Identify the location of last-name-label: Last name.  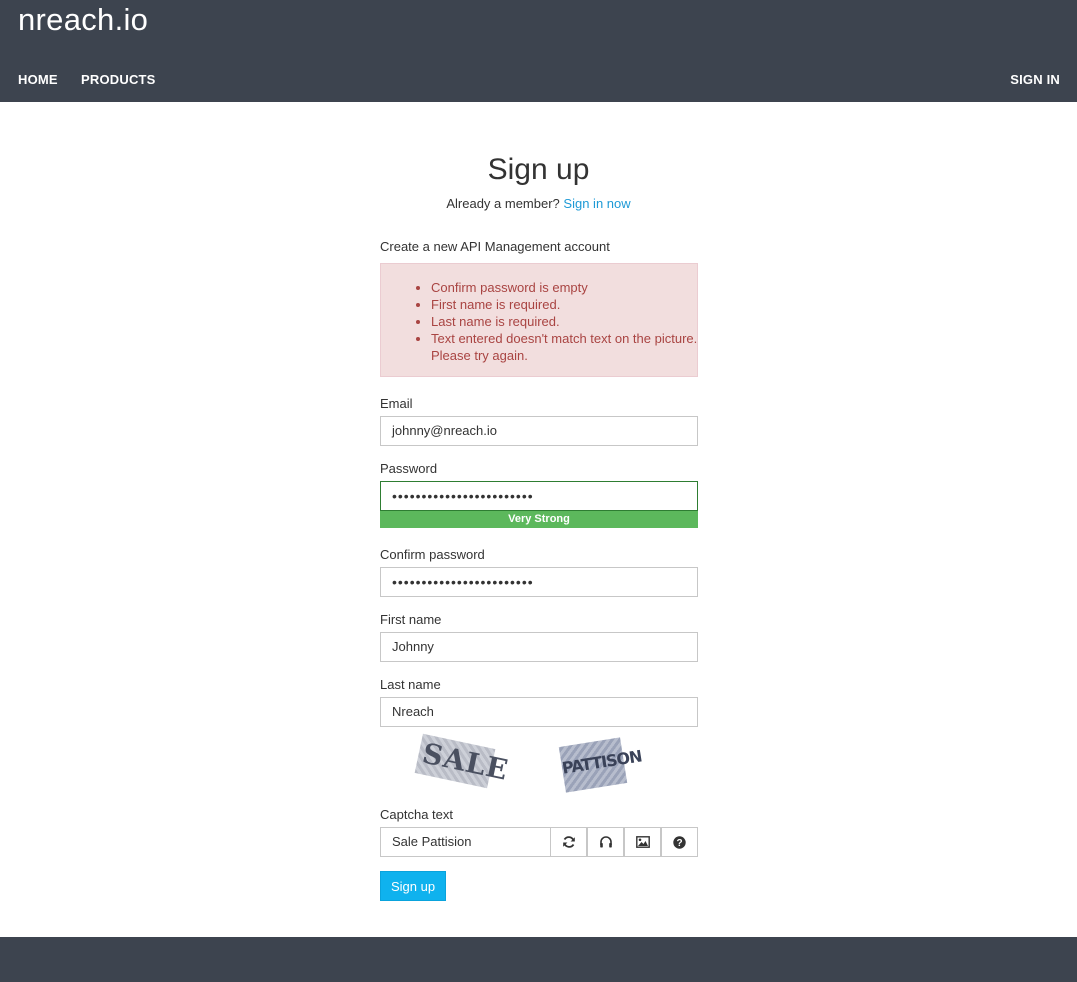
(410, 684).